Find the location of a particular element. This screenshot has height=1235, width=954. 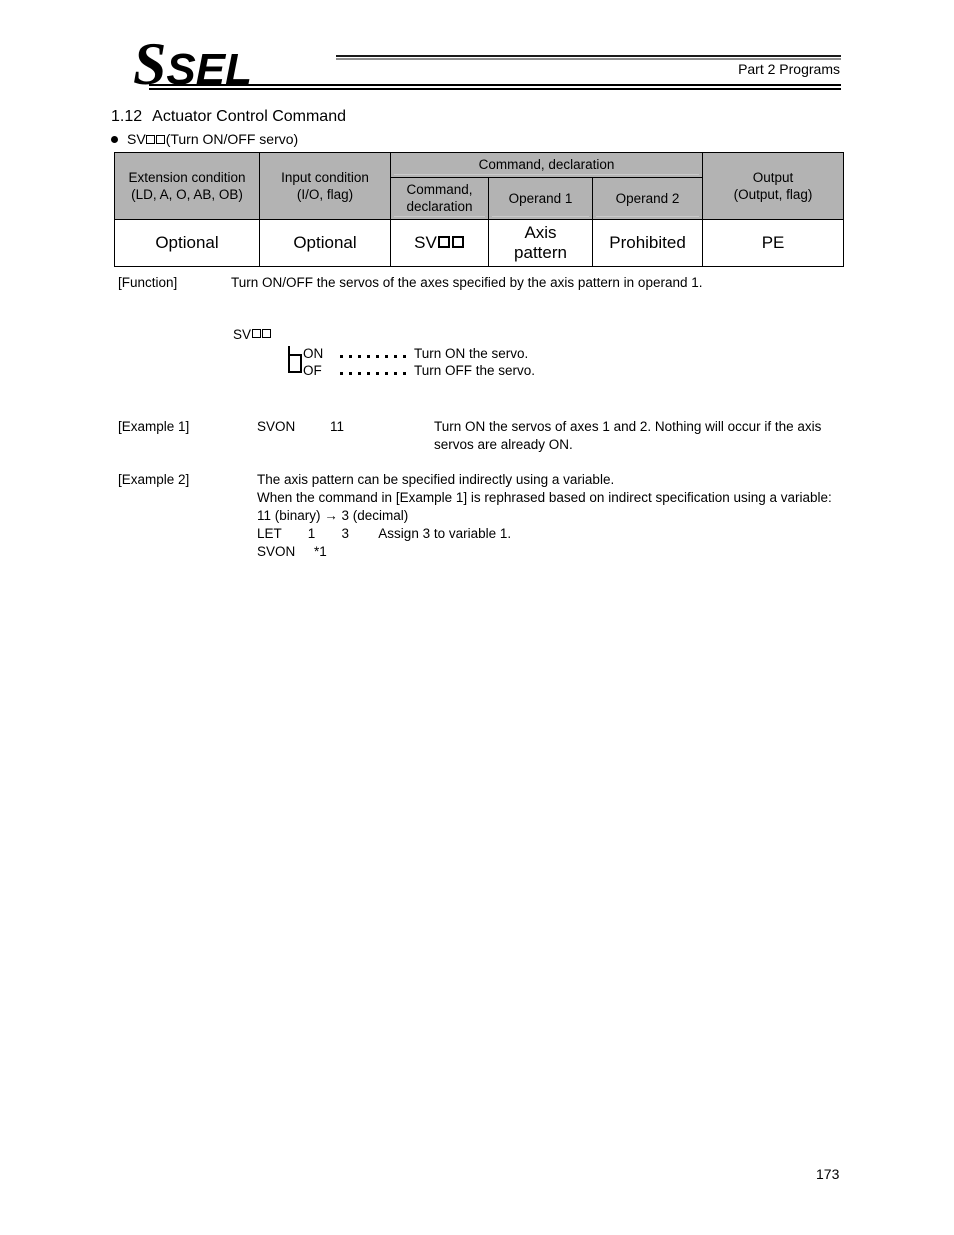

header-cell-input-condition: Input condition (I/O, flag) is located at coordinates (325, 186).